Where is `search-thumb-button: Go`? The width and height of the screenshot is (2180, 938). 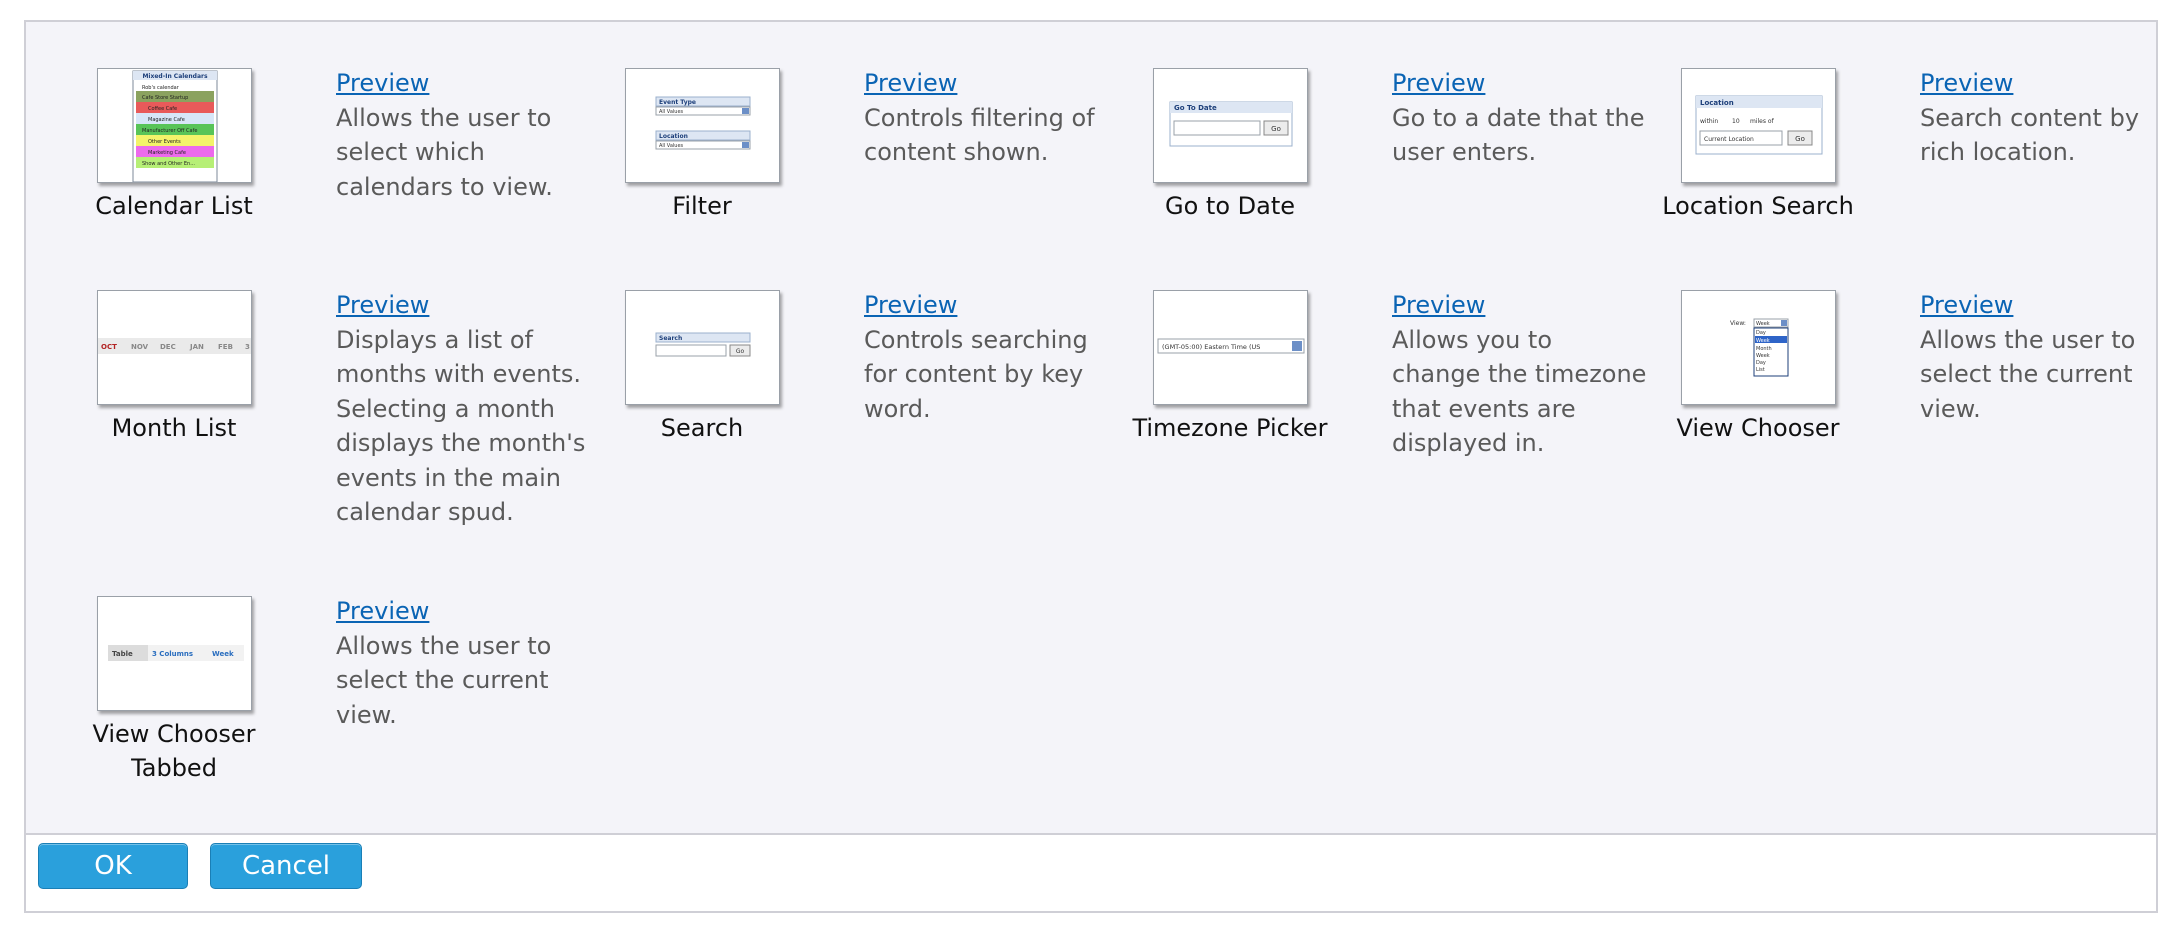 search-thumb-button: Go is located at coordinates (739, 351).